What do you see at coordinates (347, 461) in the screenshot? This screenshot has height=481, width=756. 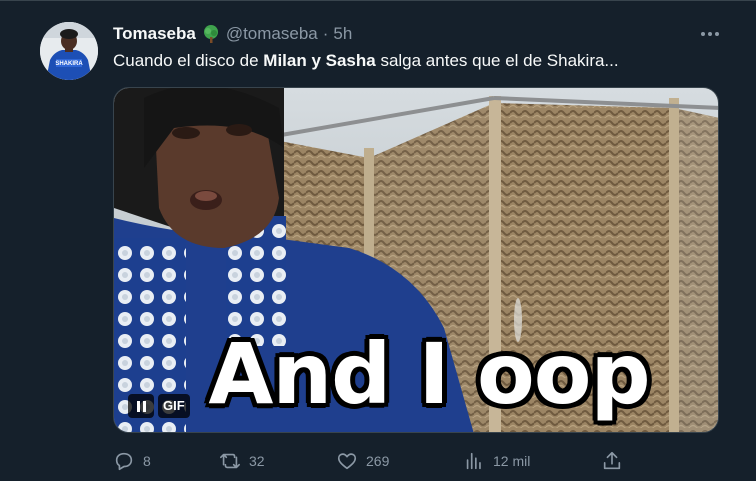 I see `heart-icon` at bounding box center [347, 461].